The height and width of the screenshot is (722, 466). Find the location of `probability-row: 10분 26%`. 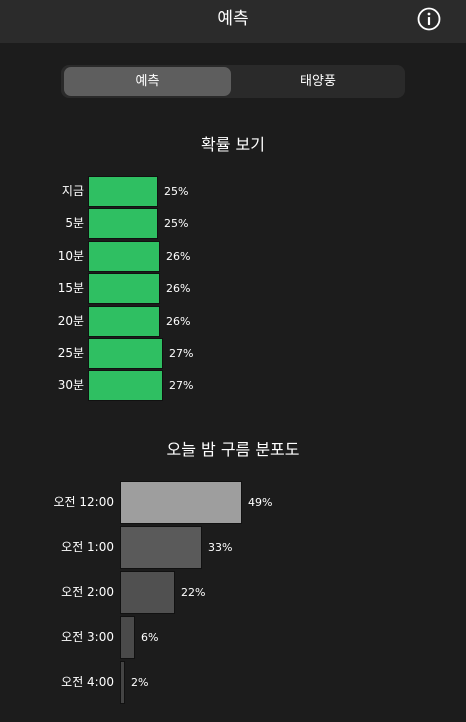

probability-row: 10분 26% is located at coordinates (233, 256).